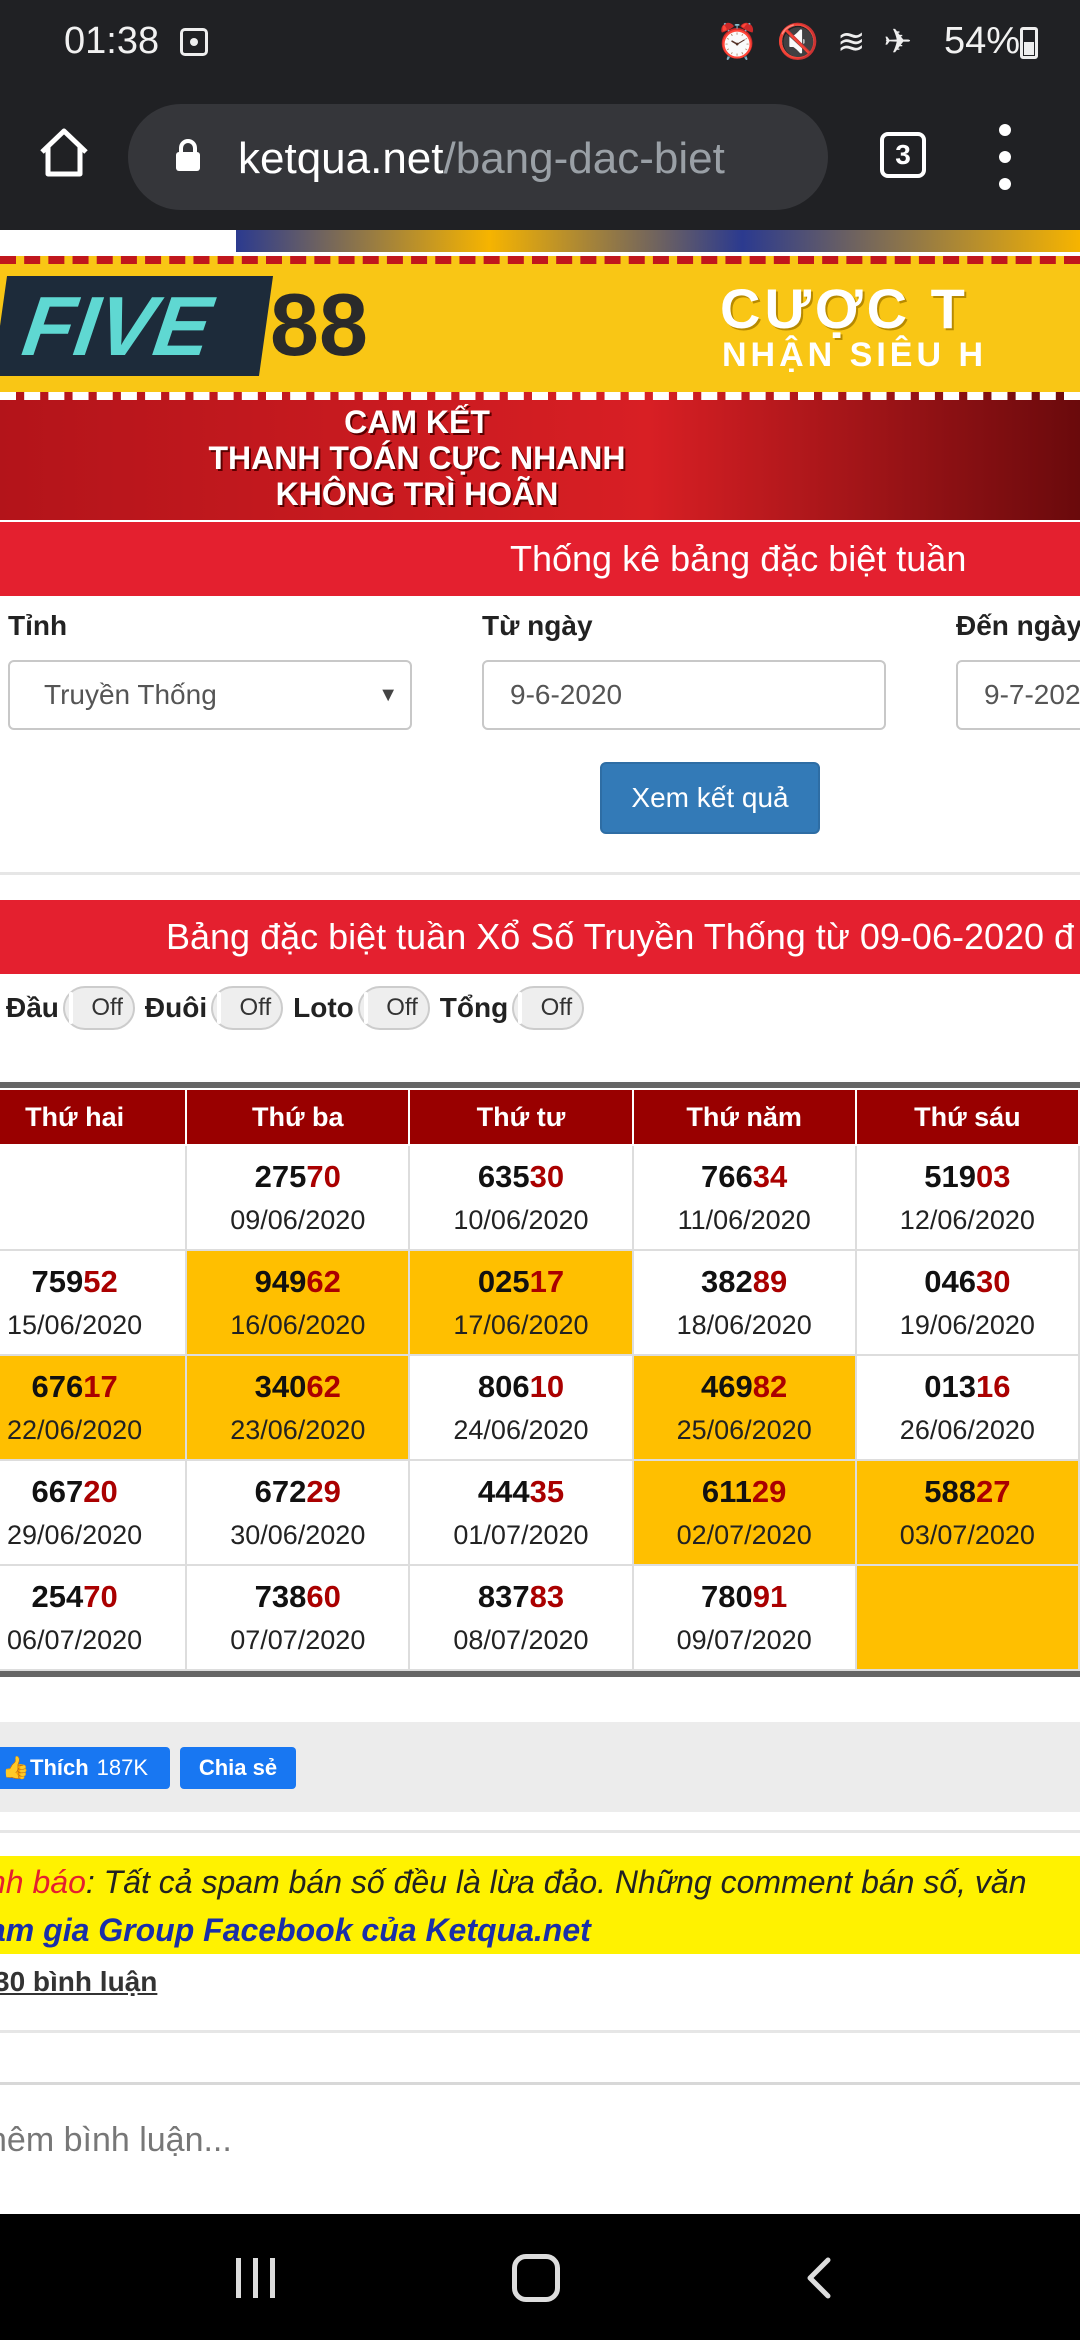 The width and height of the screenshot is (1080, 2340). Describe the element at coordinates (548, 1008) in the screenshot. I see `toggle-tong: Off` at that location.